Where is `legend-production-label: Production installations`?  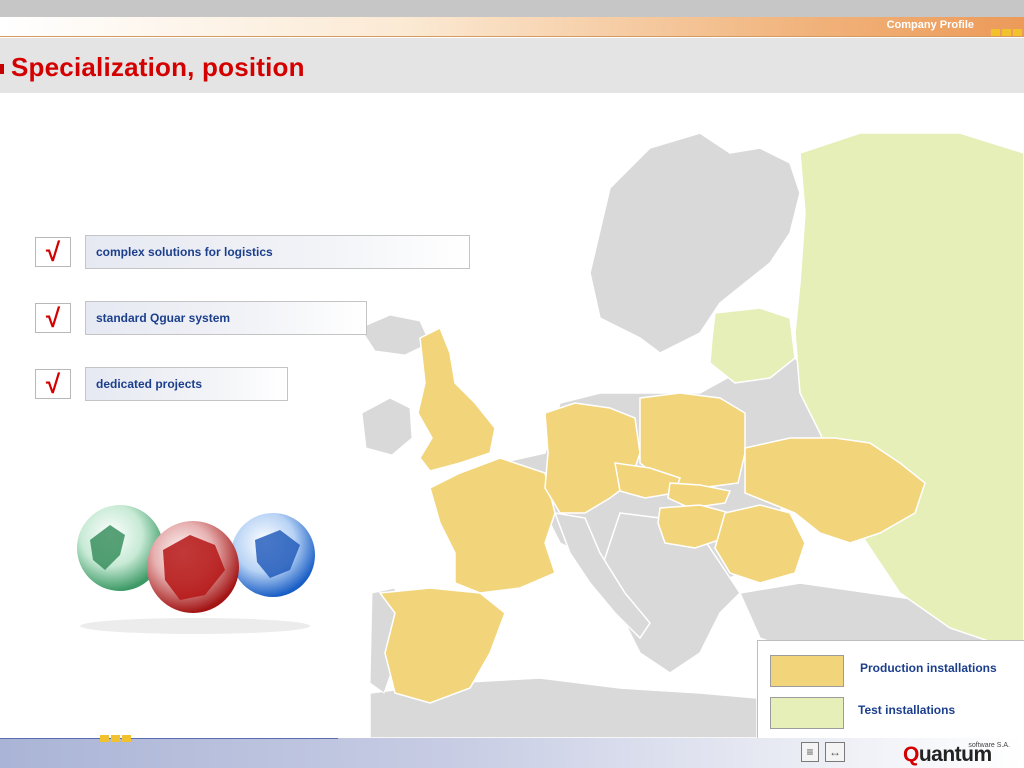
legend-production-label: Production installations is located at coordinates (928, 668).